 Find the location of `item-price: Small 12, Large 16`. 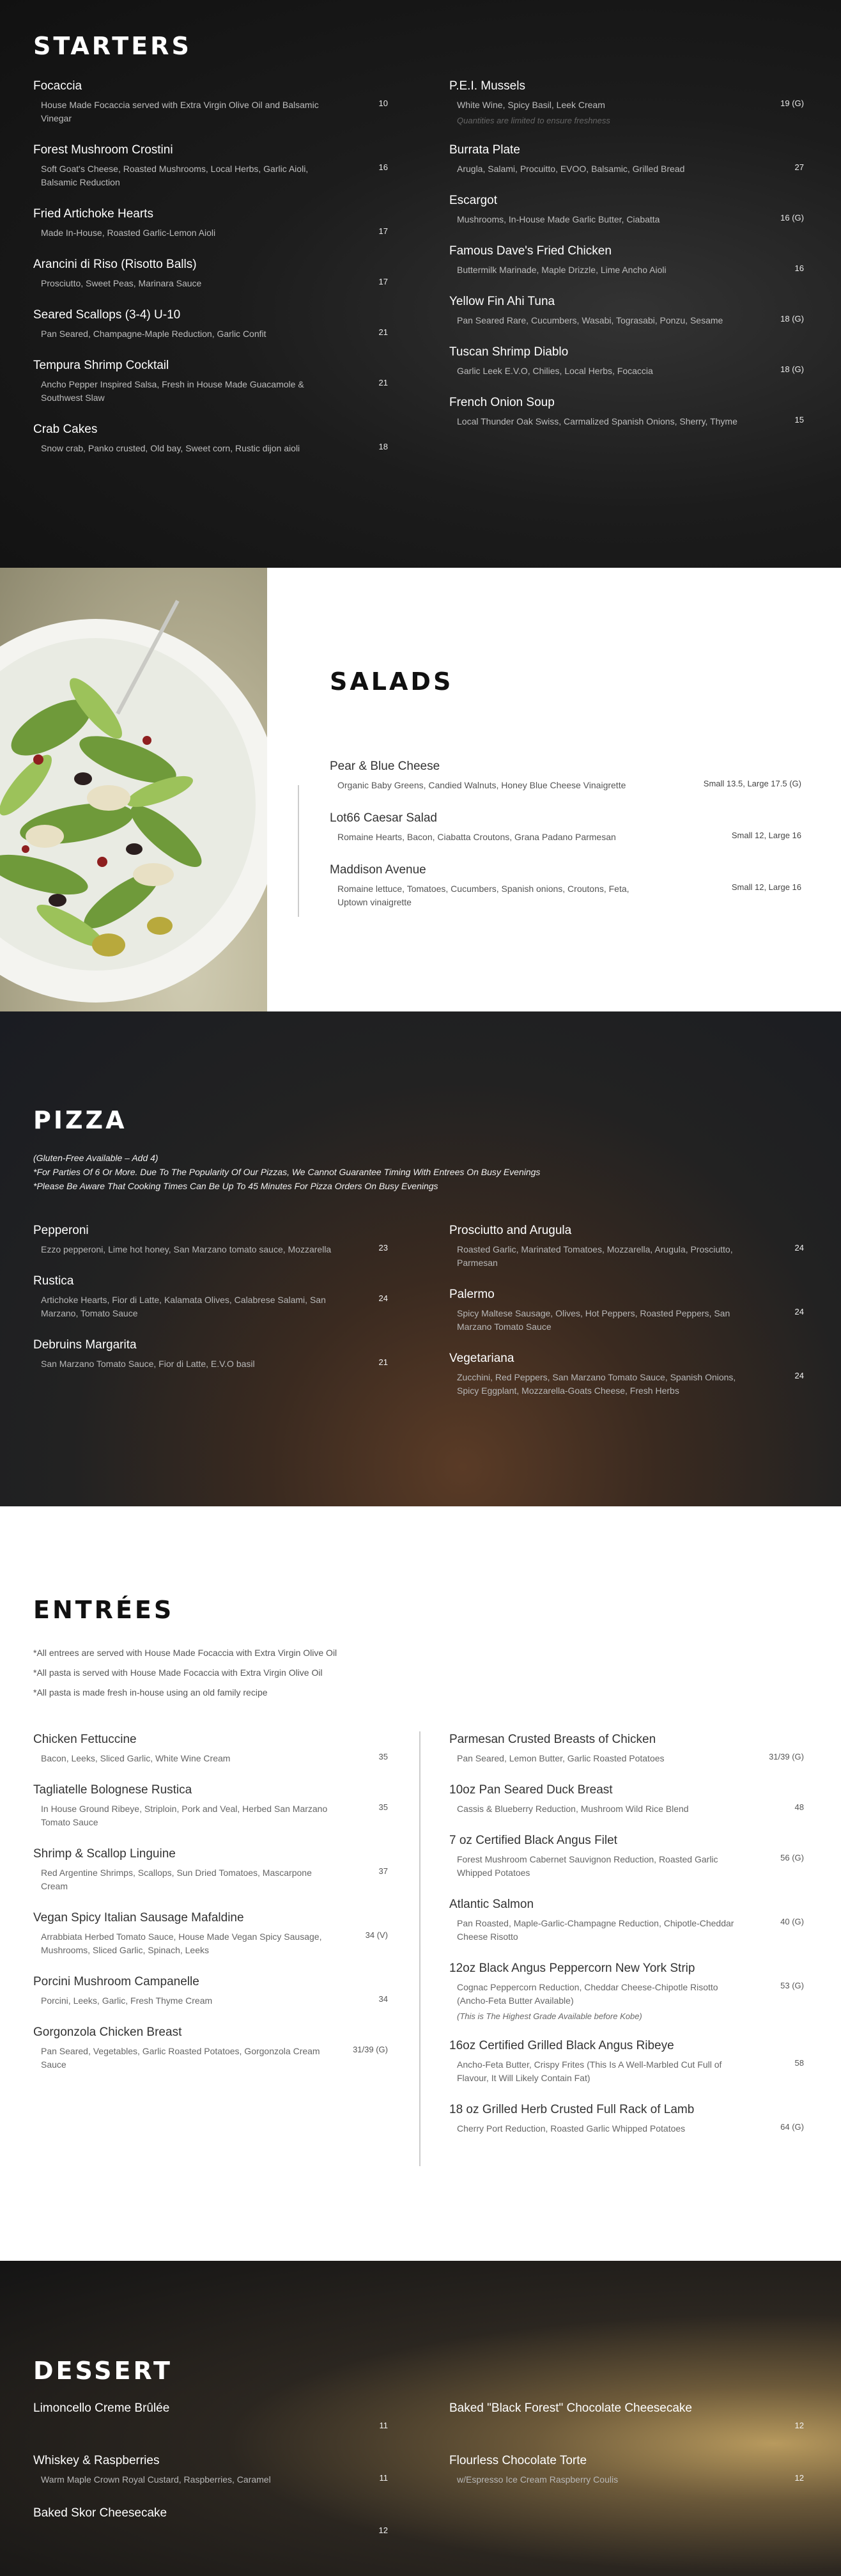

item-price: Small 12, Large 16 is located at coordinates (766, 887).